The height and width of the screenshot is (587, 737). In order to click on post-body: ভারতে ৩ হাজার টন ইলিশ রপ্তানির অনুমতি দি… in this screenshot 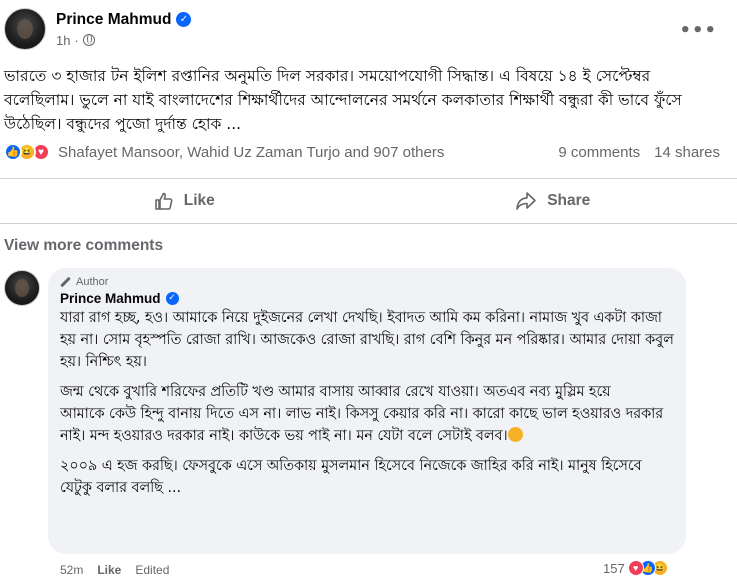, I will do `click(343, 100)`.